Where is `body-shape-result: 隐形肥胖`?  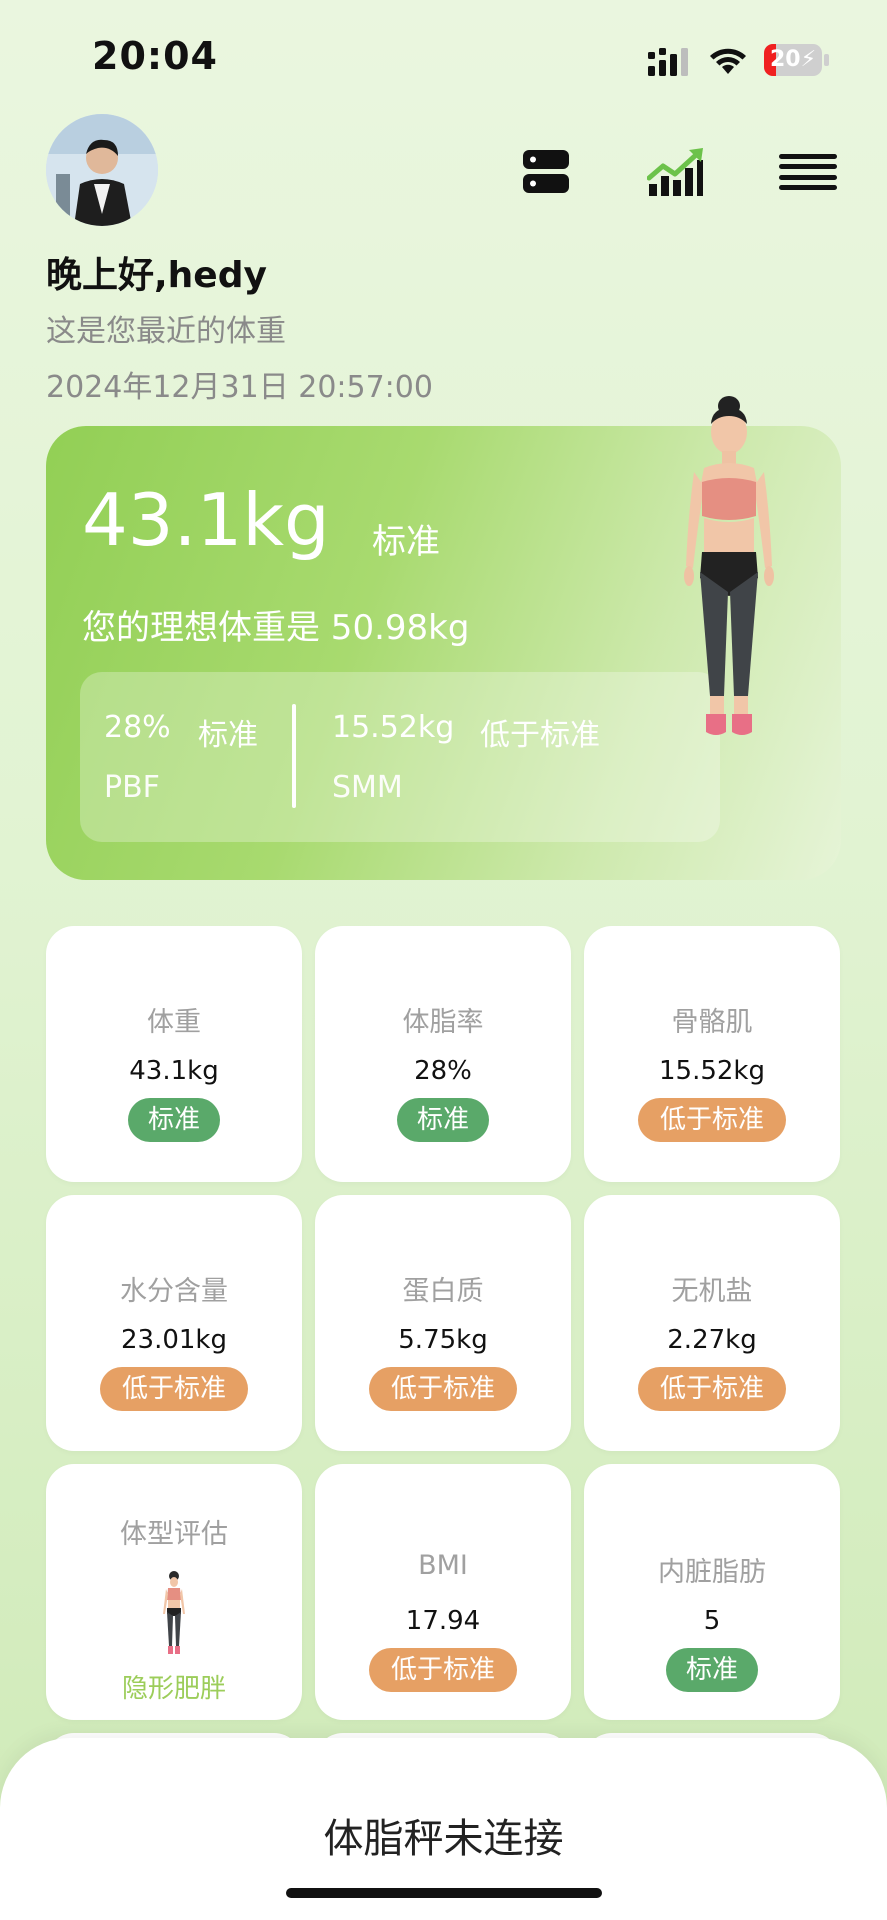 body-shape-result: 隐形肥胖 is located at coordinates (173, 1689).